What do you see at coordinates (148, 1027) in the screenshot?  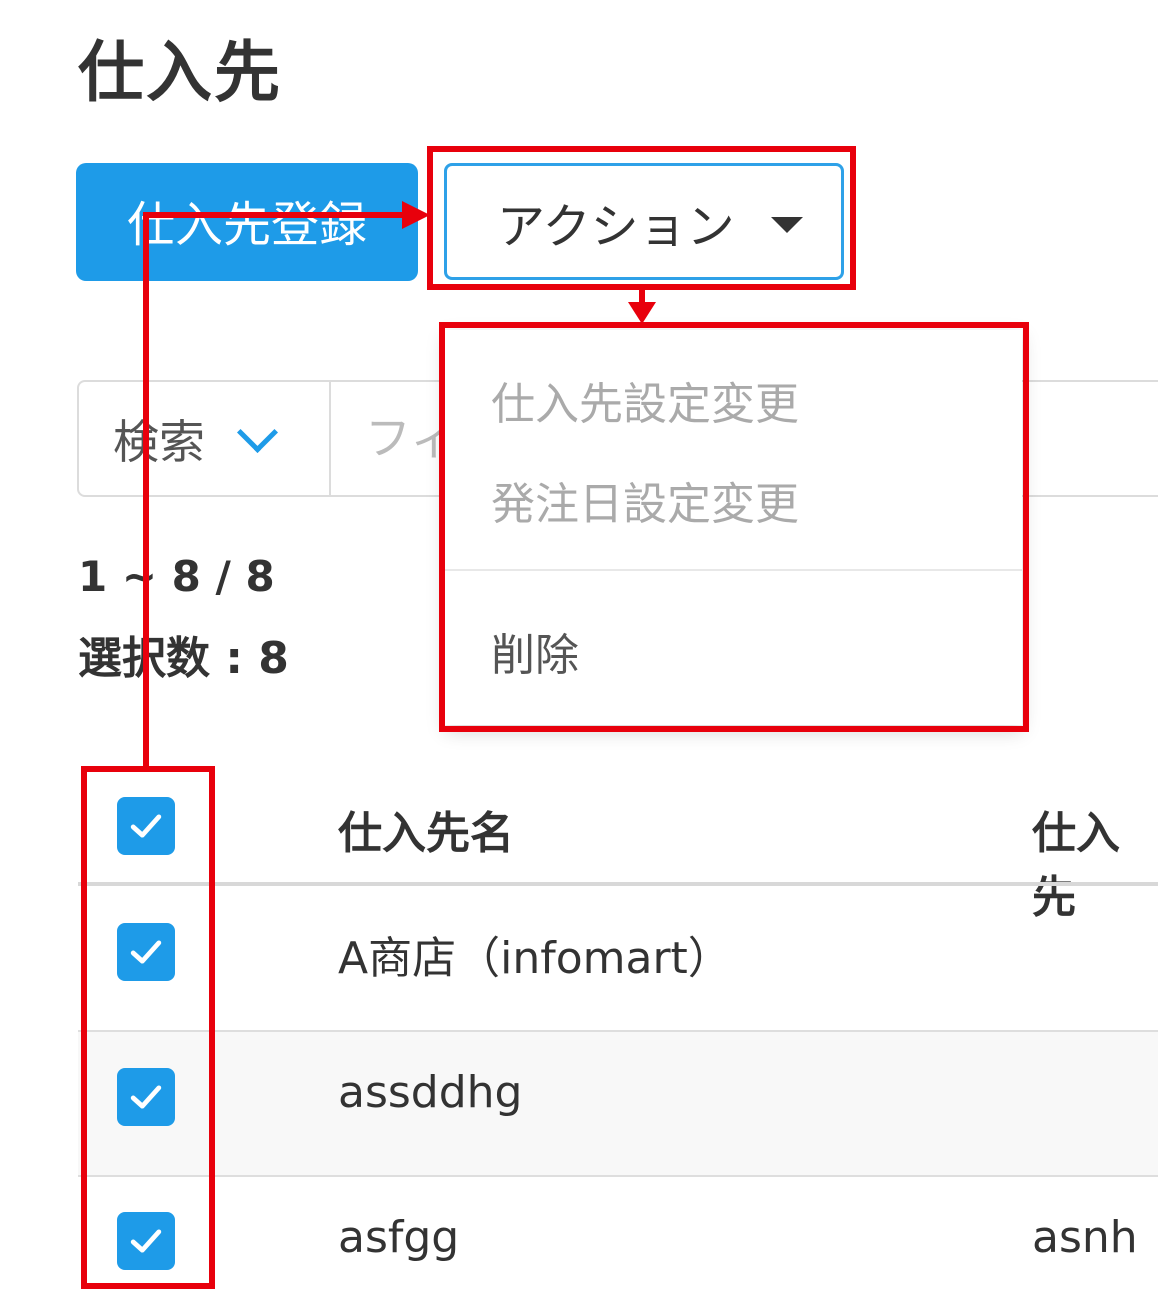 I see `annotation-box-checkboxes` at bounding box center [148, 1027].